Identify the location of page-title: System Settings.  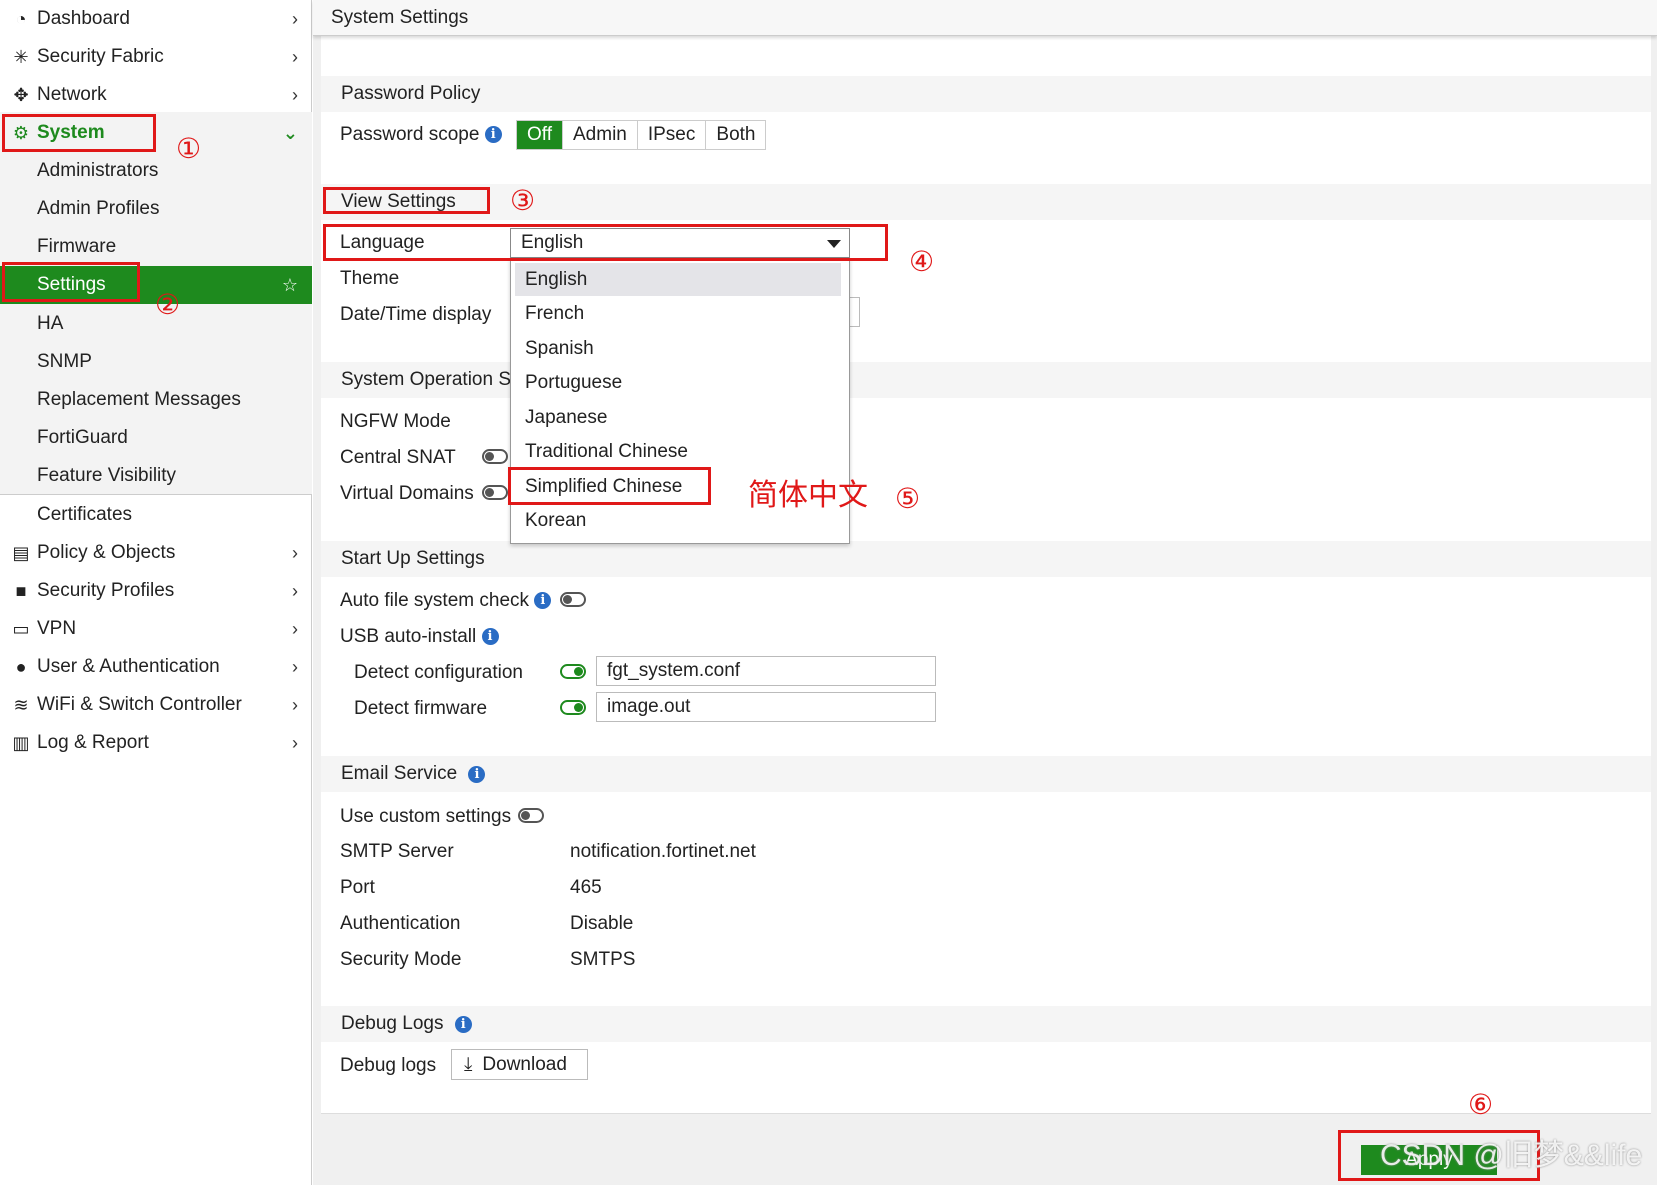
(985, 18).